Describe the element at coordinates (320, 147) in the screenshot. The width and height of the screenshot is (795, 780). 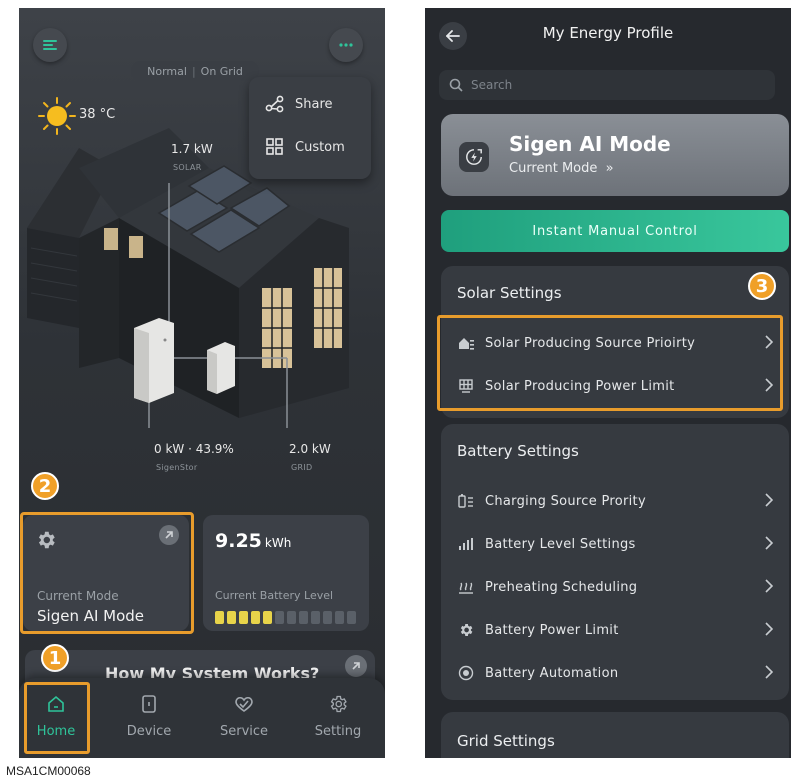
I see `custom-label: Custom` at that location.